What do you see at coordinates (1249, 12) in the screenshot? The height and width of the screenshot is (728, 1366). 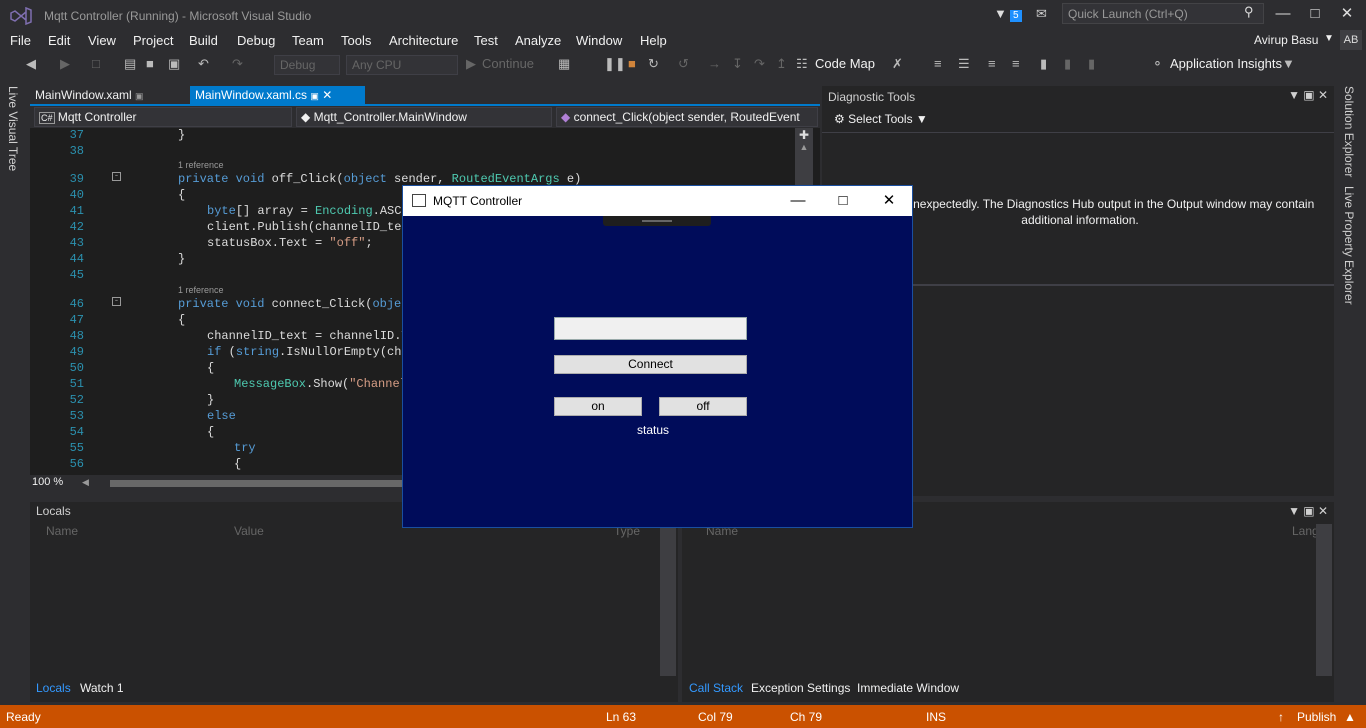 I see `search-icon: ⚲` at bounding box center [1249, 12].